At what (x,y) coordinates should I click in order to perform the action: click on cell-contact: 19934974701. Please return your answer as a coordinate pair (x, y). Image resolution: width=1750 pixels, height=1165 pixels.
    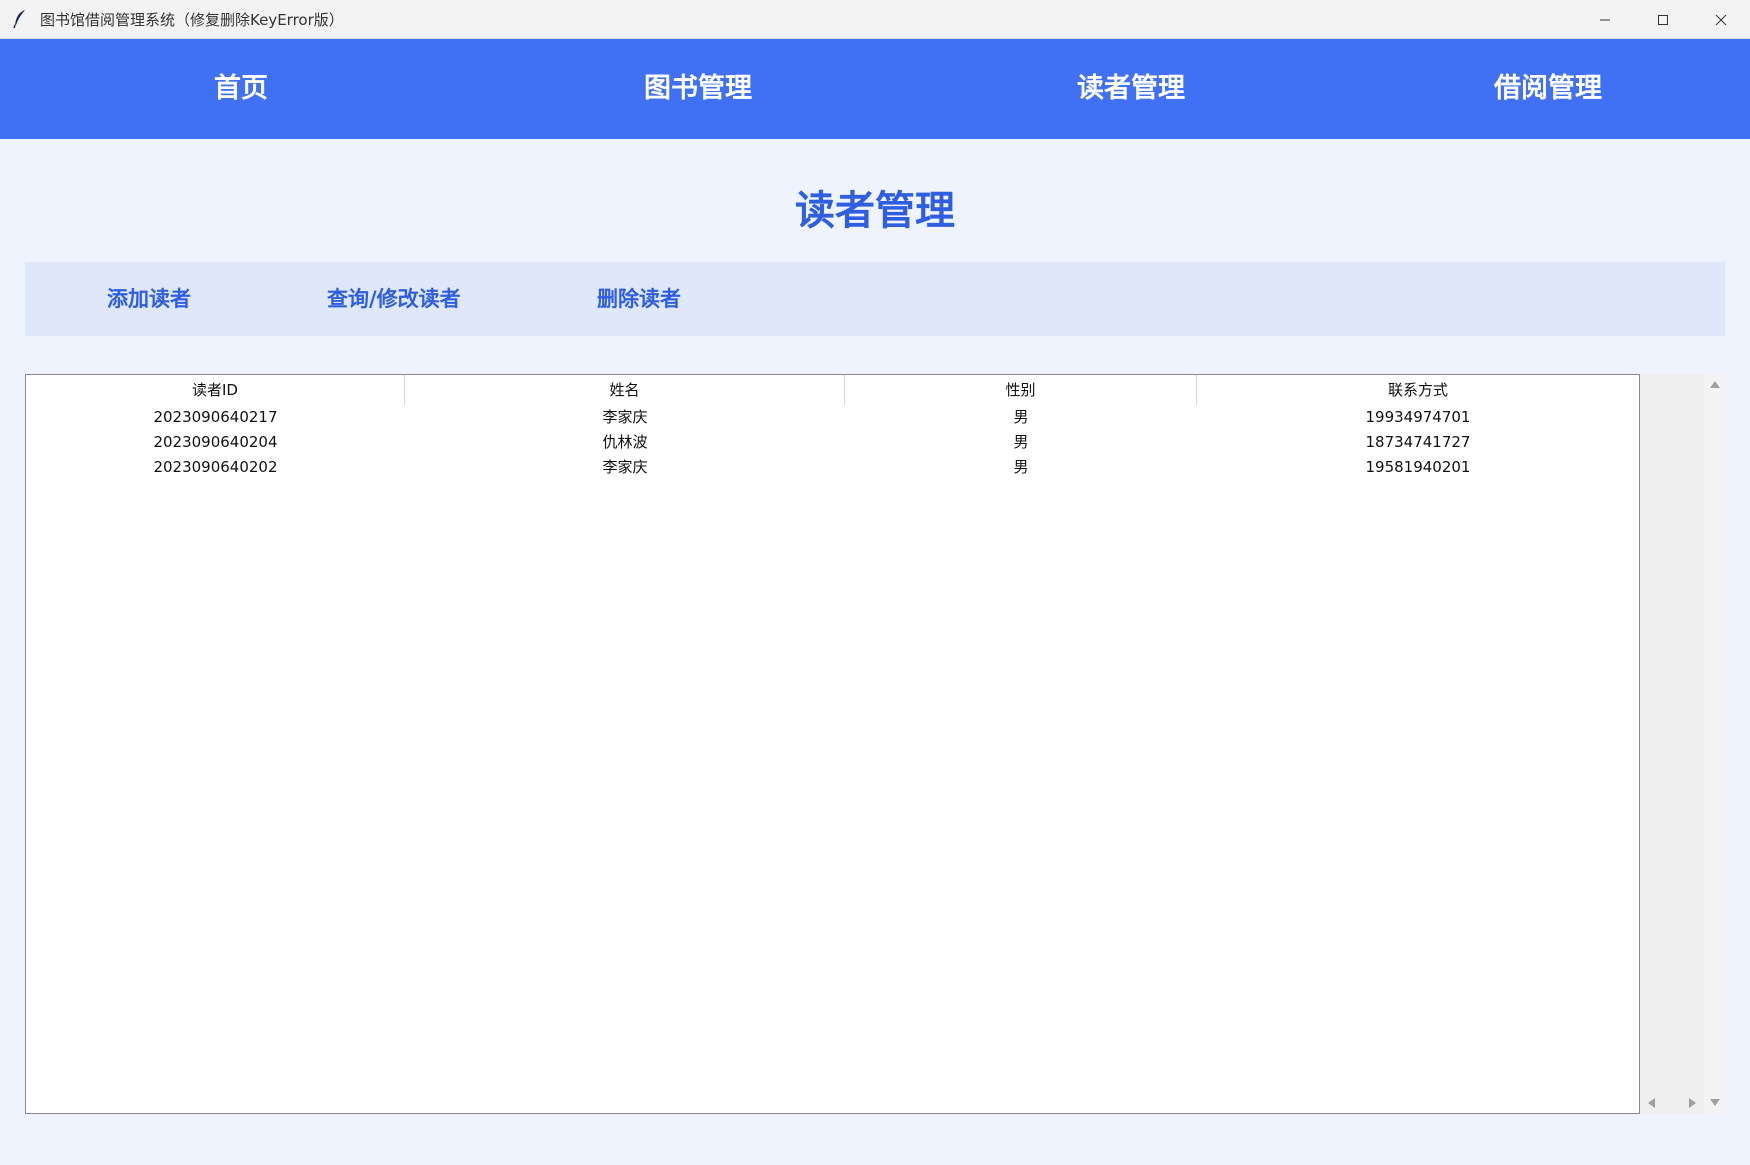
    Looking at the image, I should click on (1418, 417).